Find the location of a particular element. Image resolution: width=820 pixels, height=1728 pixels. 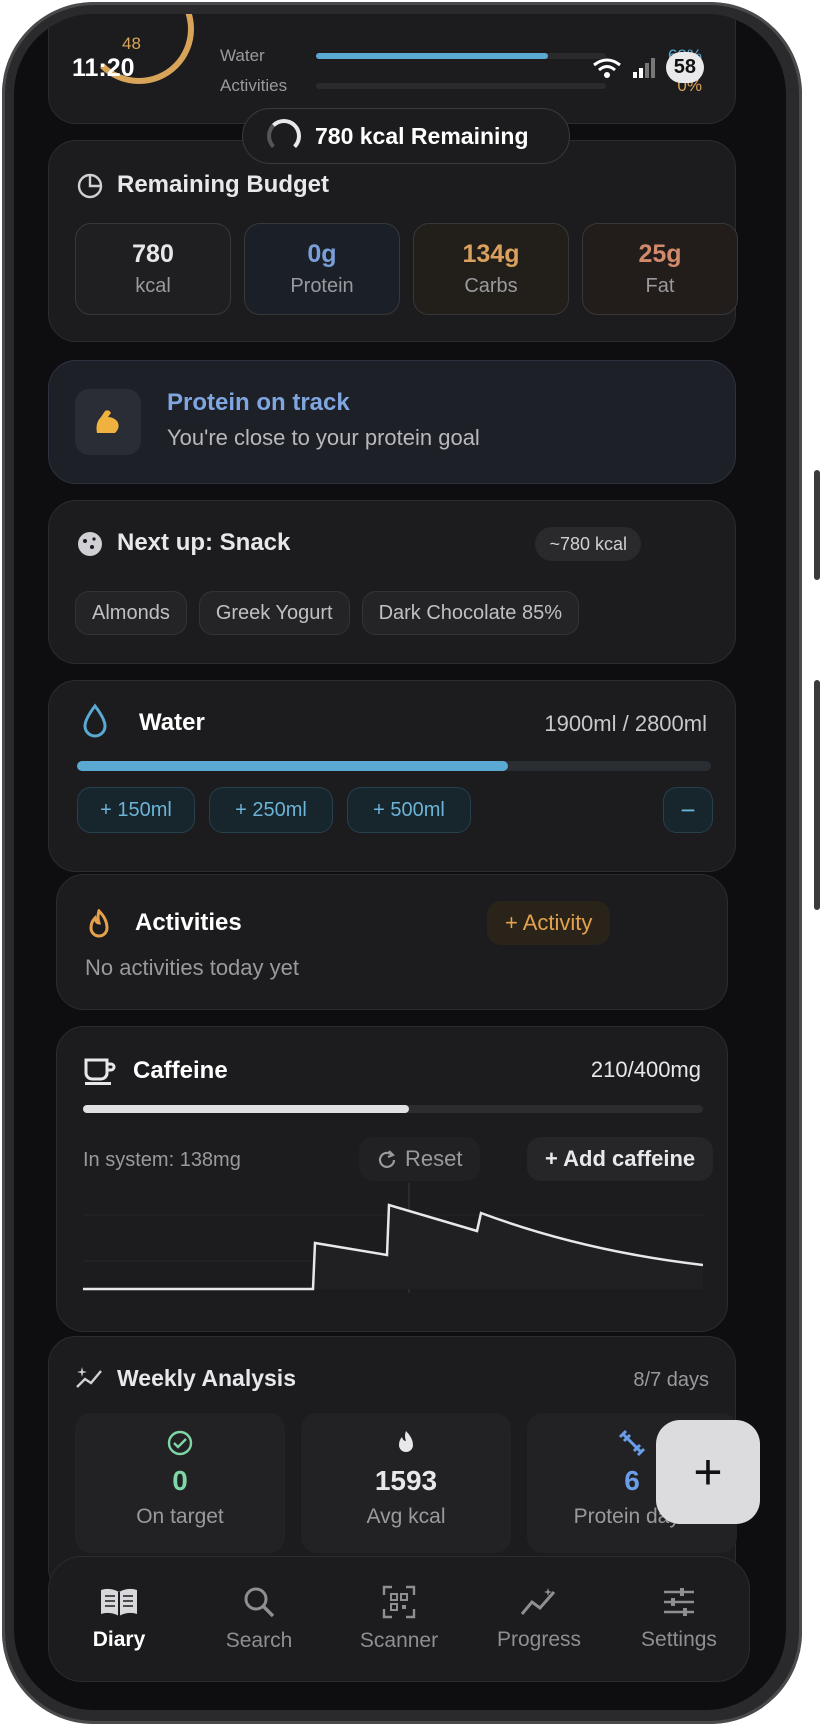

weekly-days: 8/7 days is located at coordinates (671, 1380).